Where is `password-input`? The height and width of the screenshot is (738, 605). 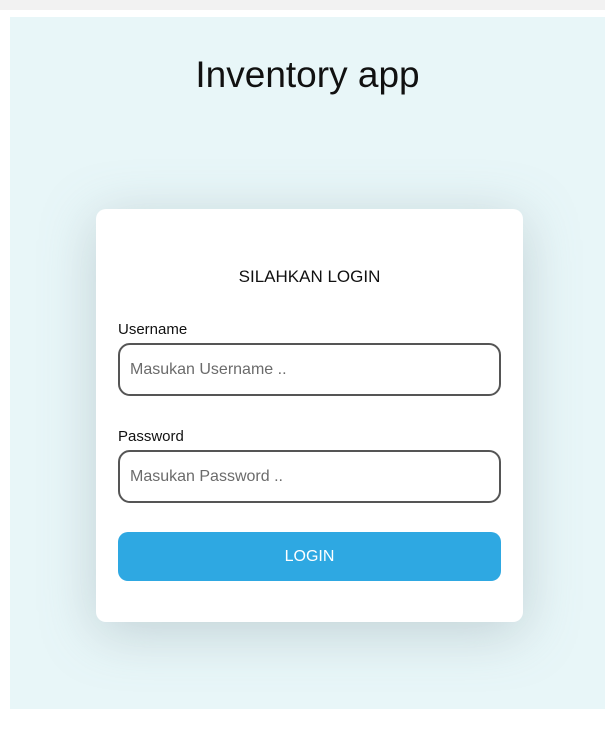 password-input is located at coordinates (309, 476).